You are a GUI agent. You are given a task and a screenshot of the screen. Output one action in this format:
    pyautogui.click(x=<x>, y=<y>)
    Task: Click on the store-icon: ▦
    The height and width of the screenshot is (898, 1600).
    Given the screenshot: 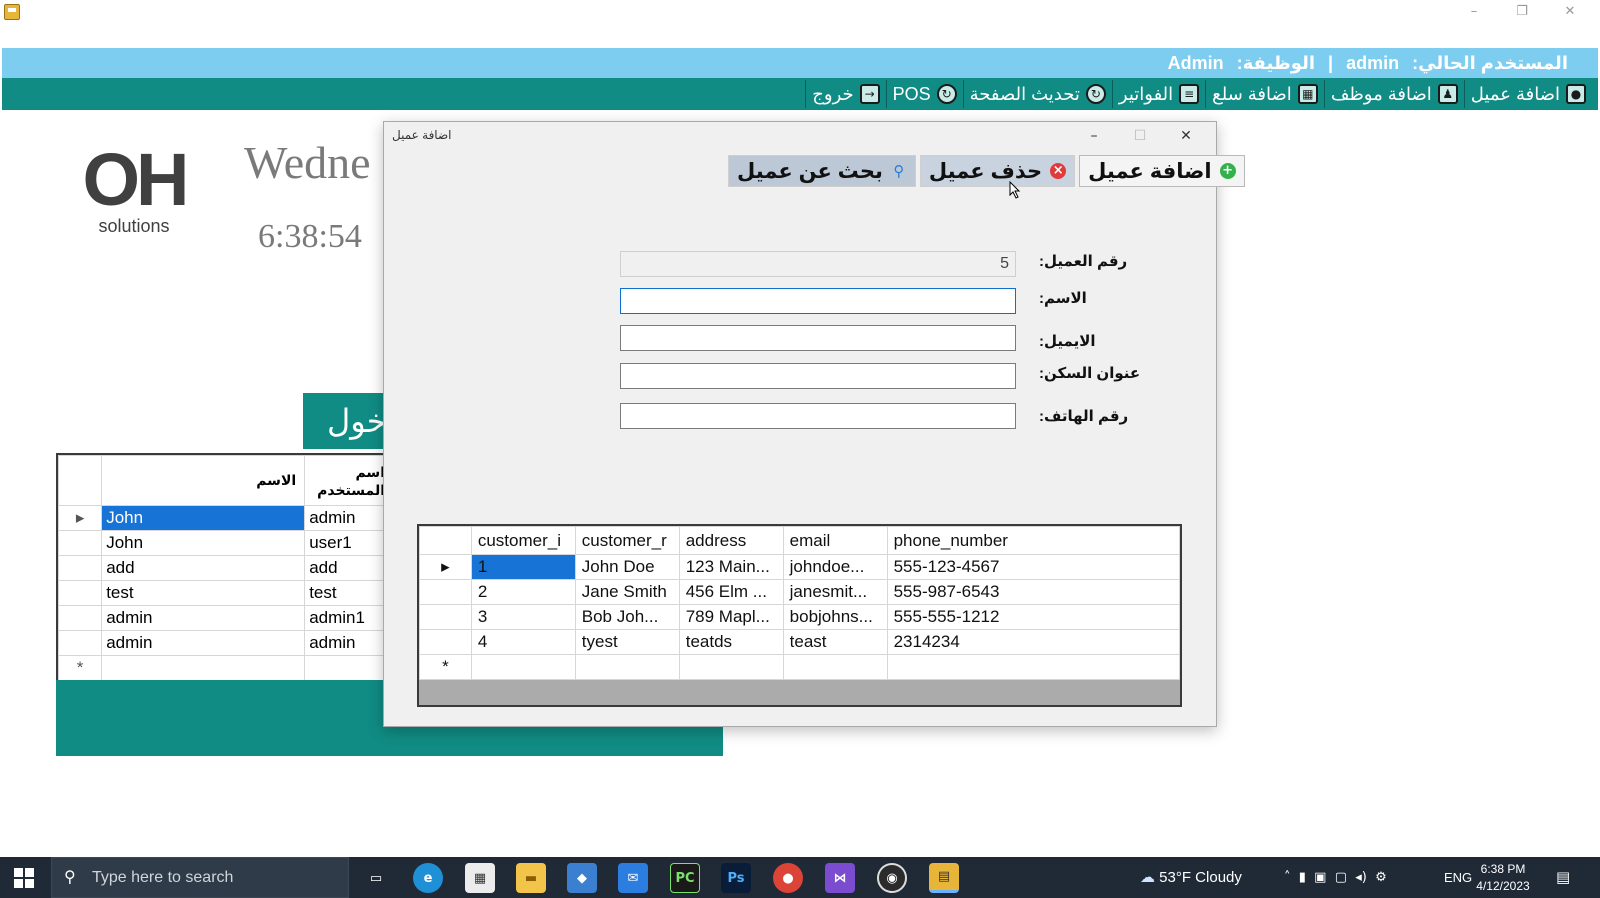 What is the action you would take?
    pyautogui.click(x=480, y=878)
    